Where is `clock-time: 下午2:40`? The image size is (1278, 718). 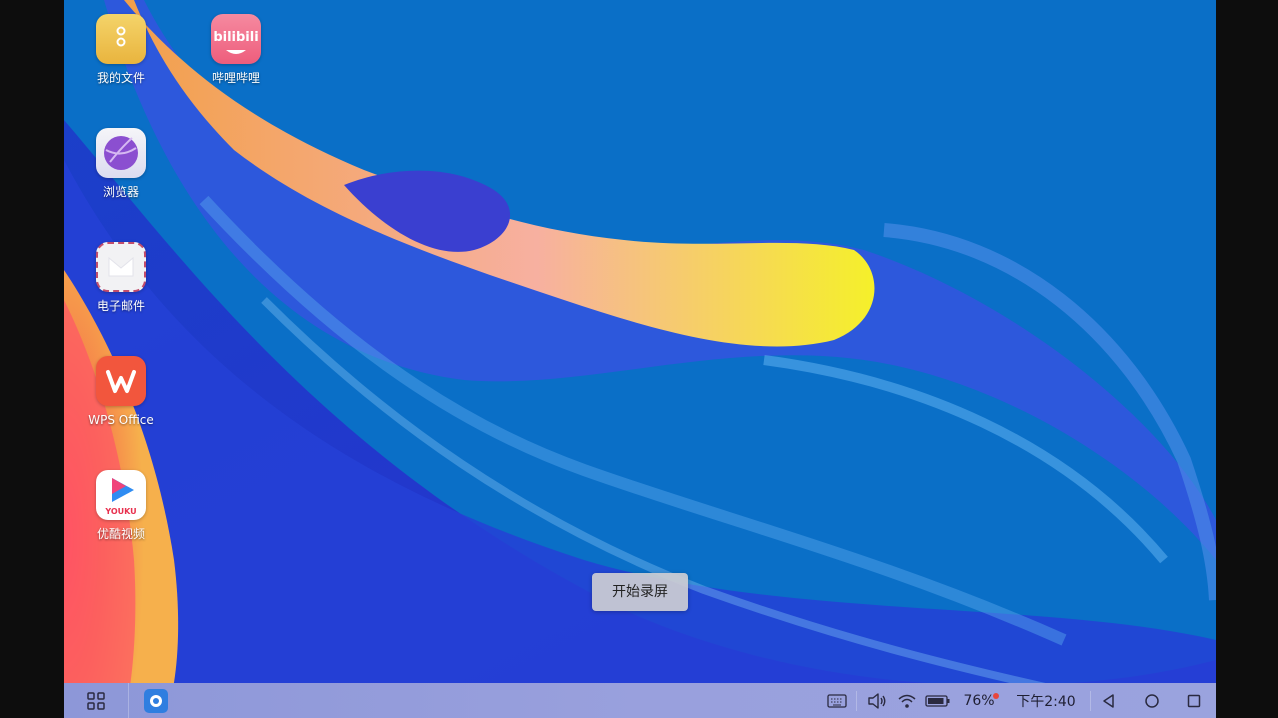
clock-time: 下午2:40 is located at coordinates (1046, 701).